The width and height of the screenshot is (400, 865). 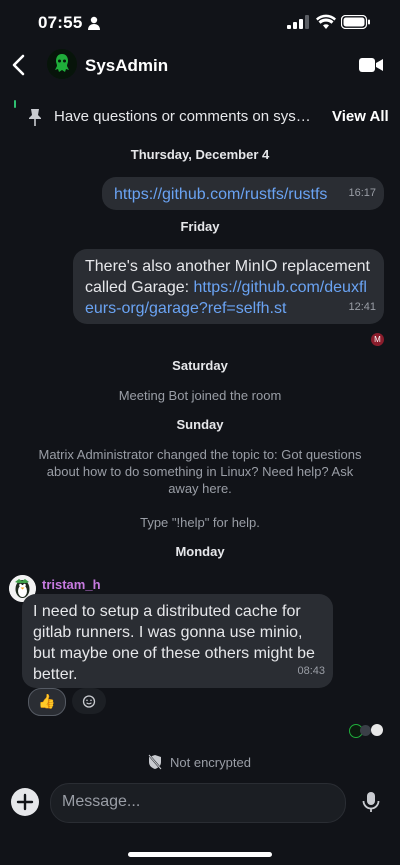 What do you see at coordinates (35, 117) in the screenshot?
I see `pin-icon` at bounding box center [35, 117].